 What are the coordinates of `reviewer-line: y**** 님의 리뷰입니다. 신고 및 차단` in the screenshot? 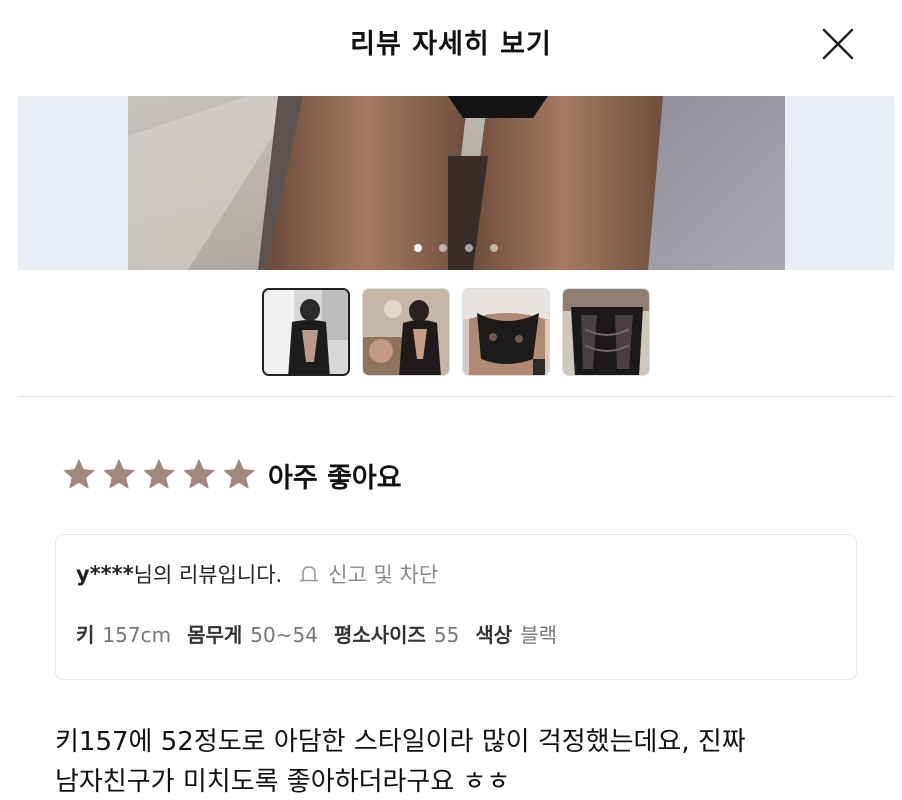 It's located at (257, 574).